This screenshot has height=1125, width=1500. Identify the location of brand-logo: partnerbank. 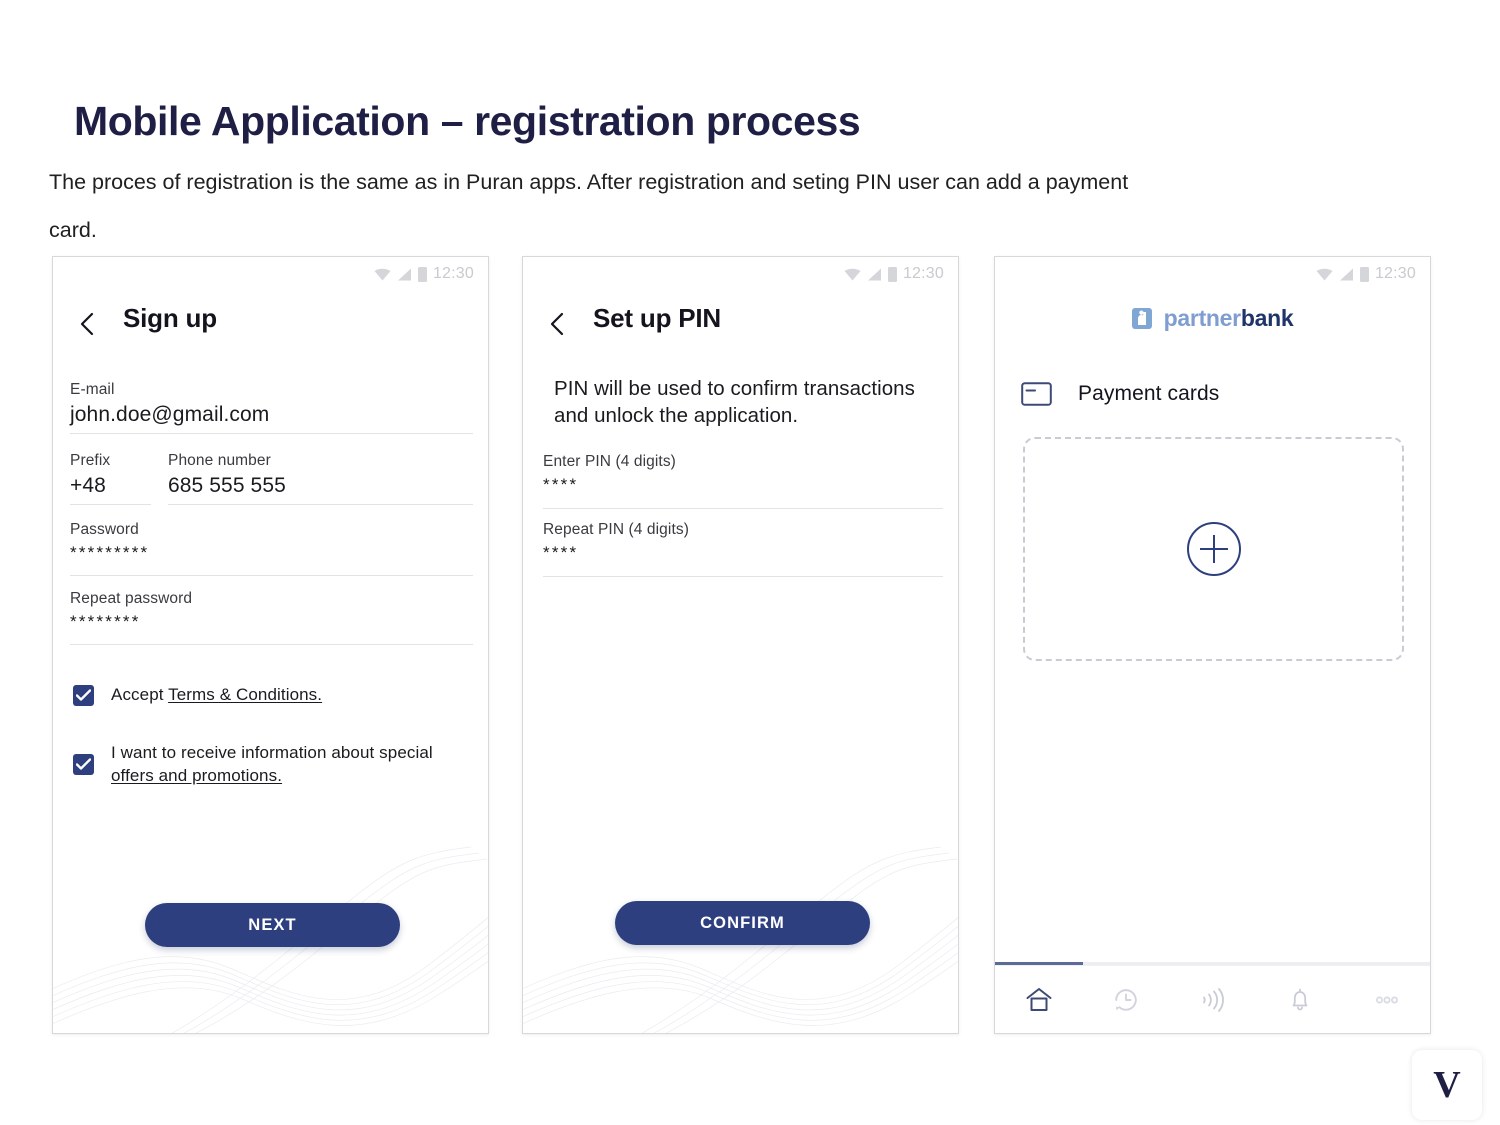
(1212, 318).